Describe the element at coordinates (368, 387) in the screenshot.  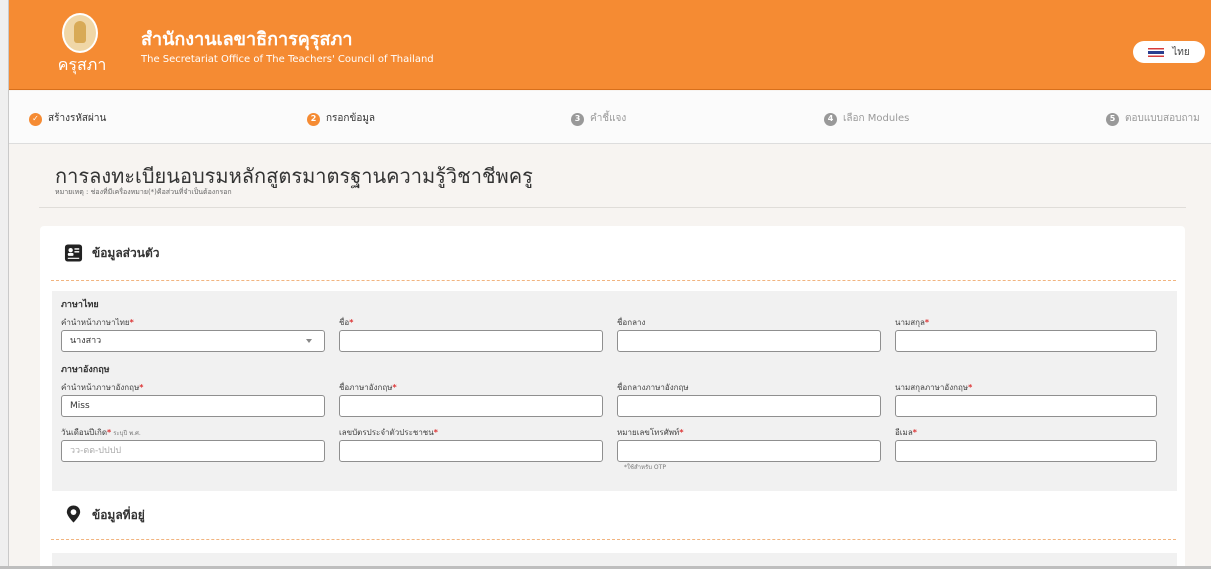
I see `first-name-en-label: ชื่อภาษาอังกฤษ*` at that location.